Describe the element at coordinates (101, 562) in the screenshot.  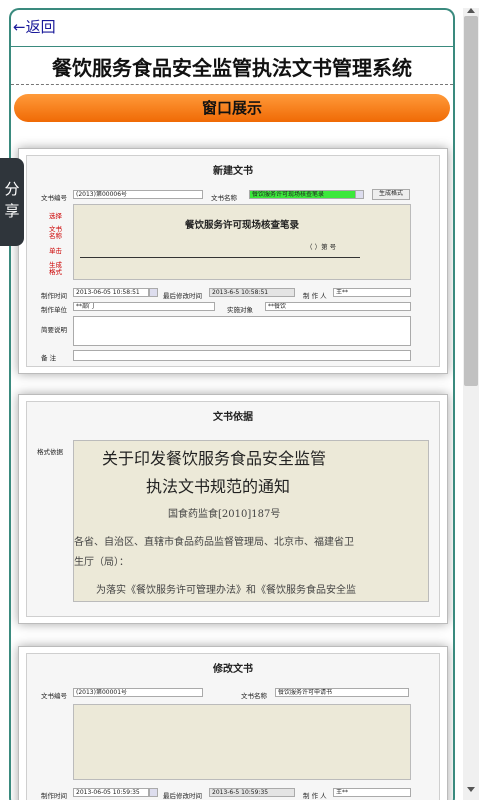
I see `basis-paragraph-line2: 生厅（局）：` at that location.